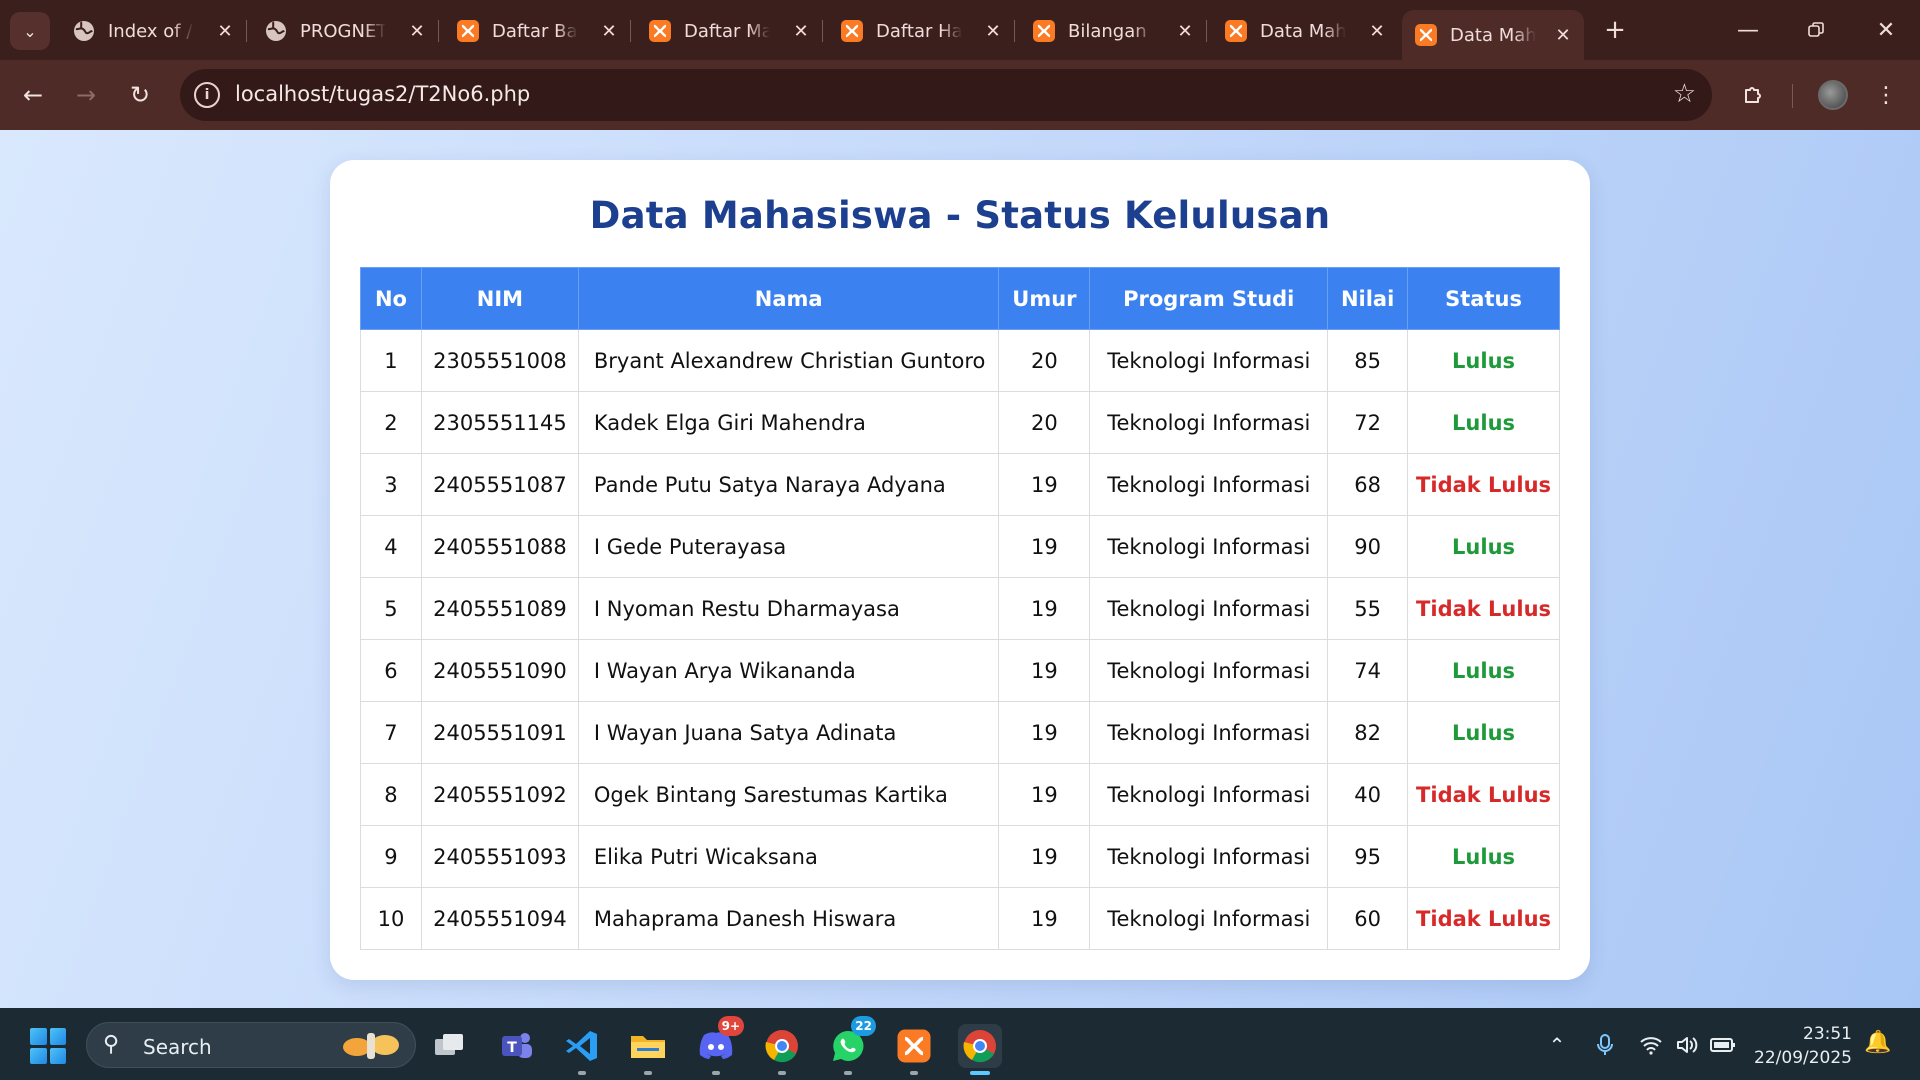  Describe the element at coordinates (727, 31) in the screenshot. I see `tab-title: Daftar Mahasiswa` at that location.